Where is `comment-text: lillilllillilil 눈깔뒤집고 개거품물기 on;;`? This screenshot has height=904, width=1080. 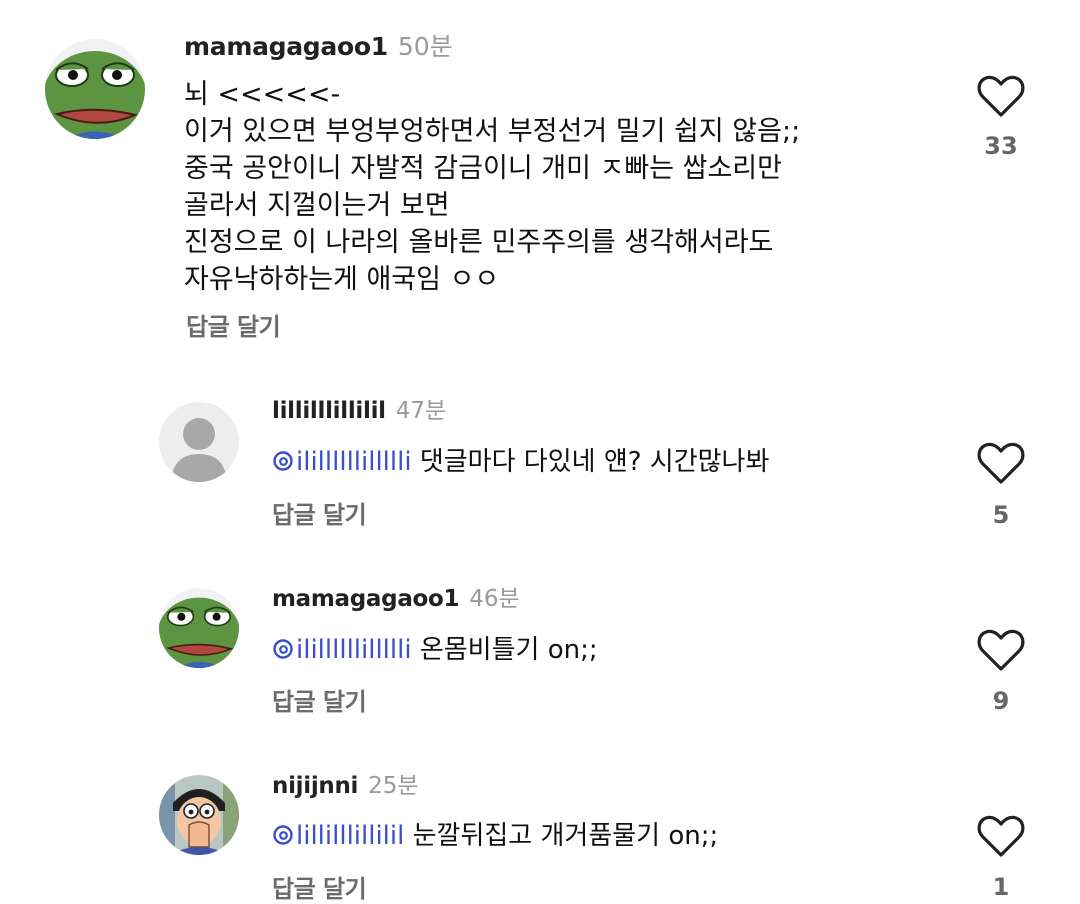 comment-text: lillilllillilil 눈깔뒤집고 개거품물기 on;; is located at coordinates (495, 836).